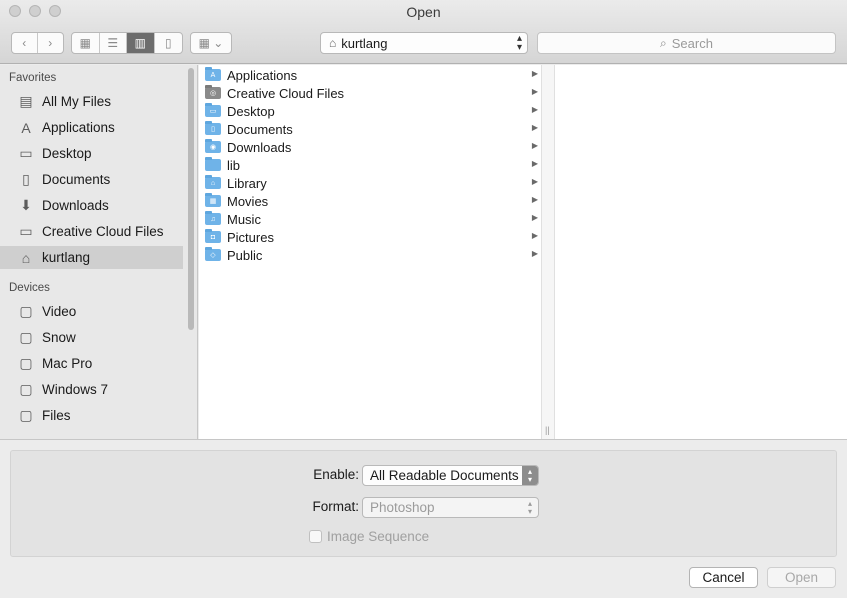 The height and width of the screenshot is (598, 847). I want to click on search-field: ⌕ Search, so click(686, 43).